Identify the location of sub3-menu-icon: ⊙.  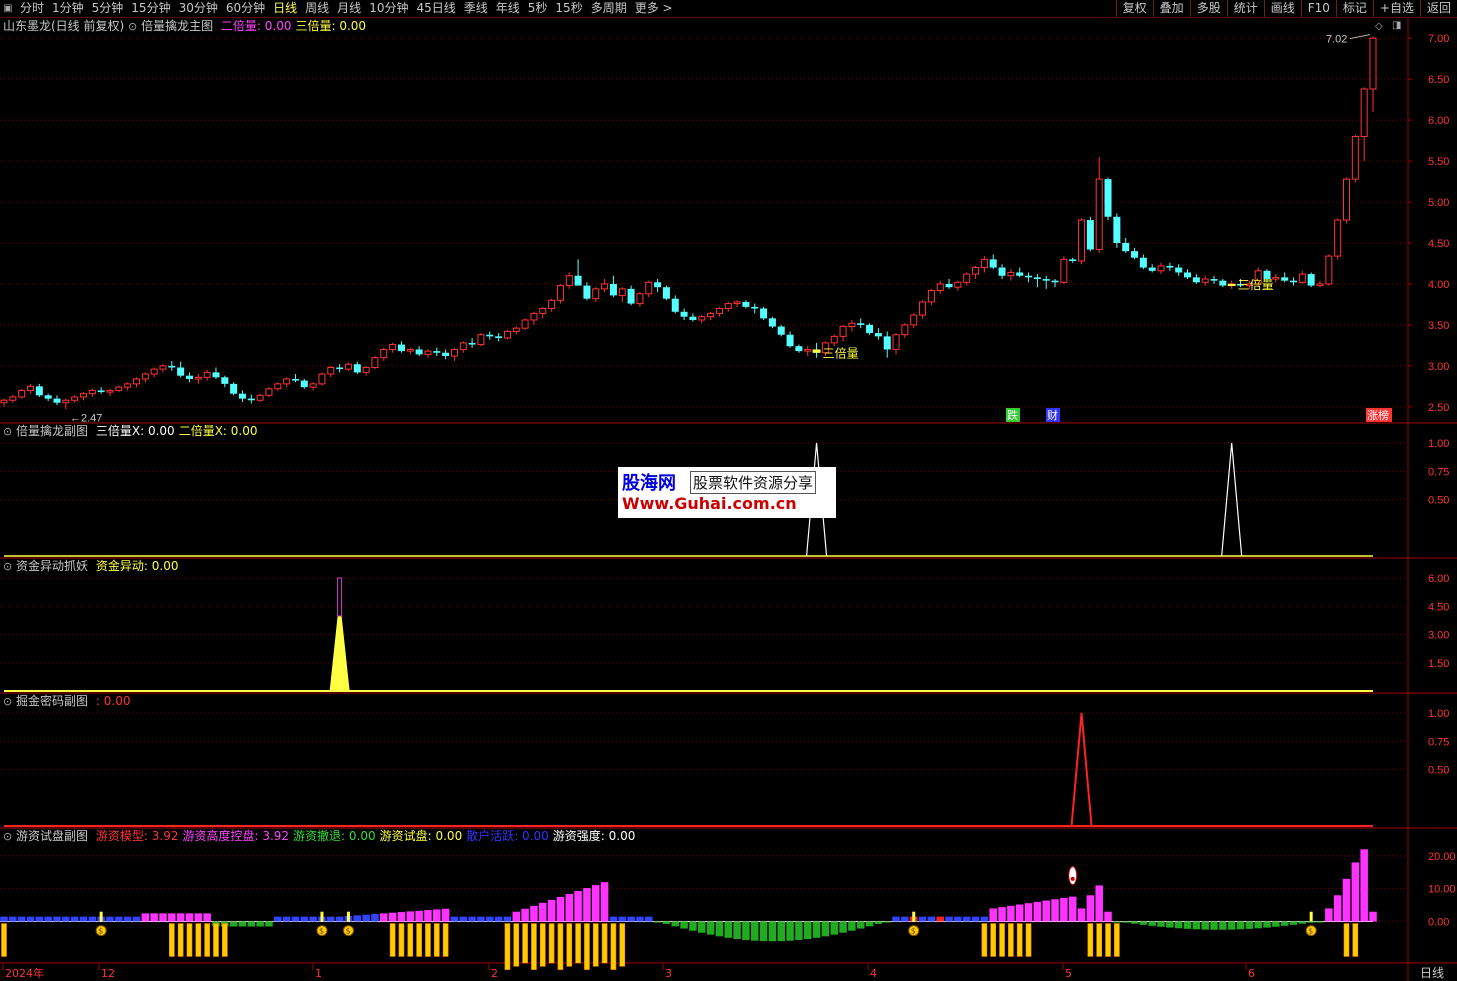
(7, 701).